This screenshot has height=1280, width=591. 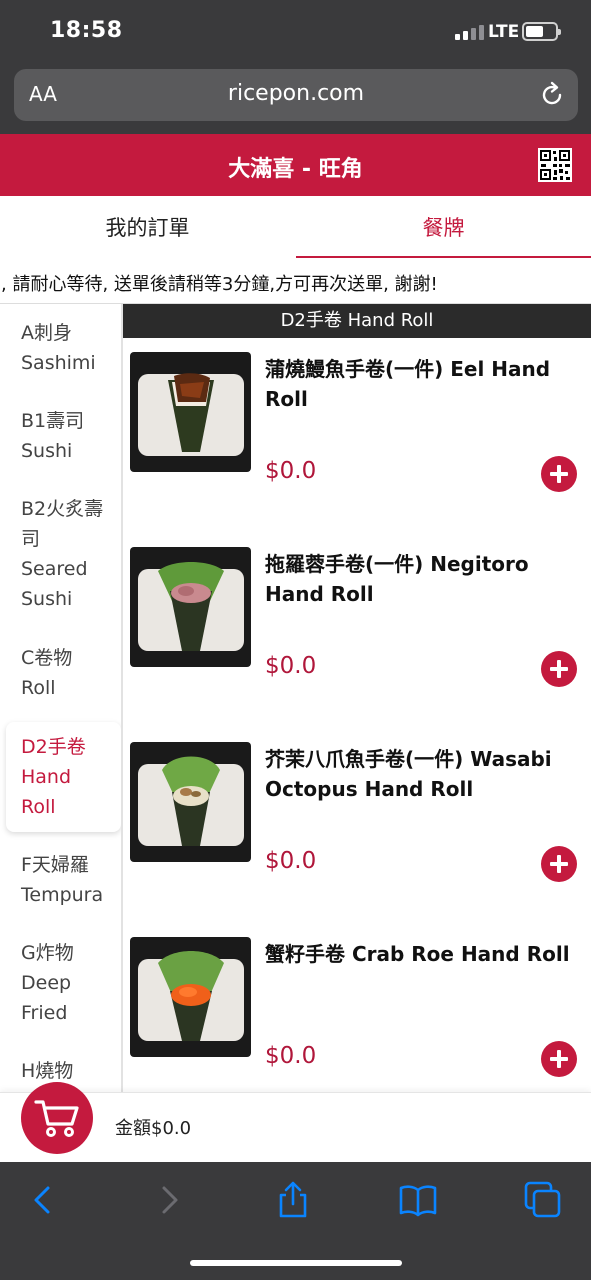 I want to click on sidebar-item-seared-sushi: B2火炙壽 司 Seared Sushi, so click(x=60, y=554).